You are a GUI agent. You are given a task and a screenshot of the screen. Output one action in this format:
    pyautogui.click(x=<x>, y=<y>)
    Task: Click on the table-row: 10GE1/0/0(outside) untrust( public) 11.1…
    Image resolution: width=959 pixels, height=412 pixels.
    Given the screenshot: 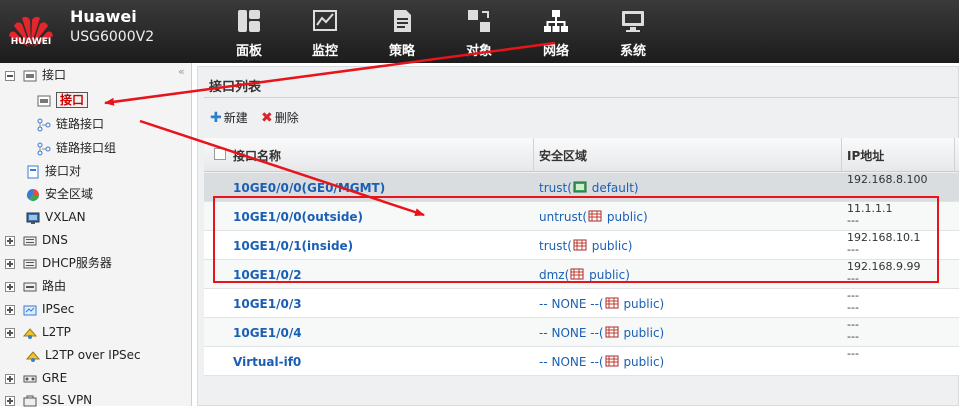 What is the action you would take?
    pyautogui.click(x=581, y=216)
    